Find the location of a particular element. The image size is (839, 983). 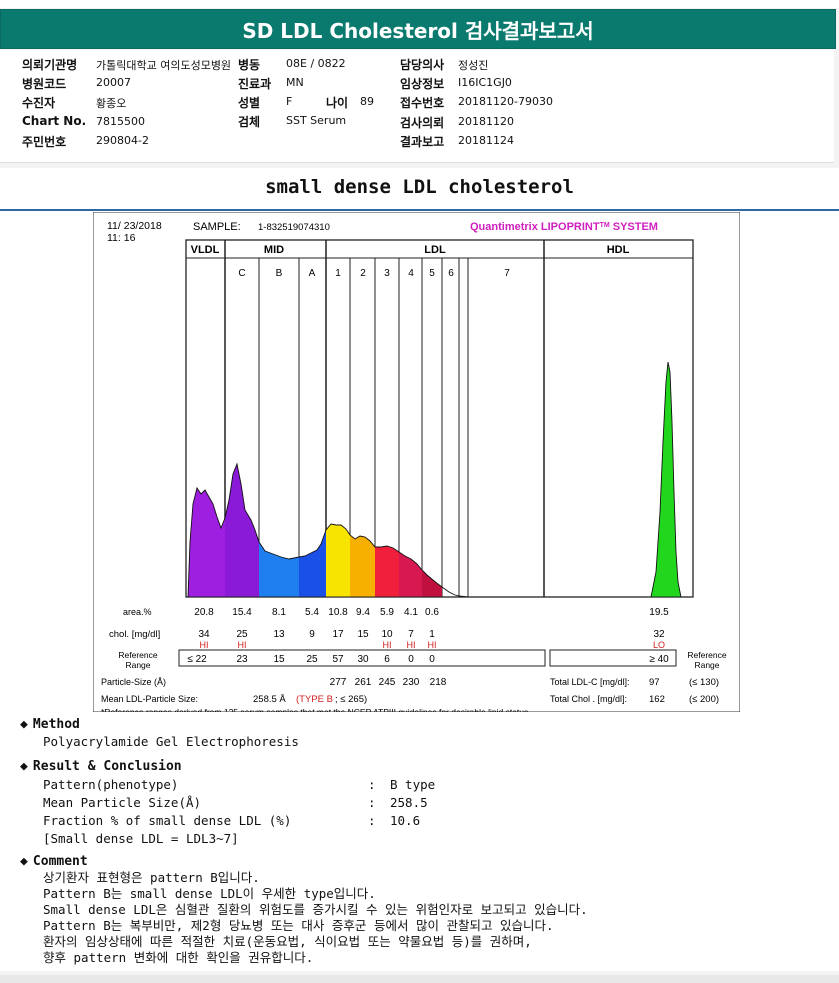

area-value: 5.4 is located at coordinates (312, 612).